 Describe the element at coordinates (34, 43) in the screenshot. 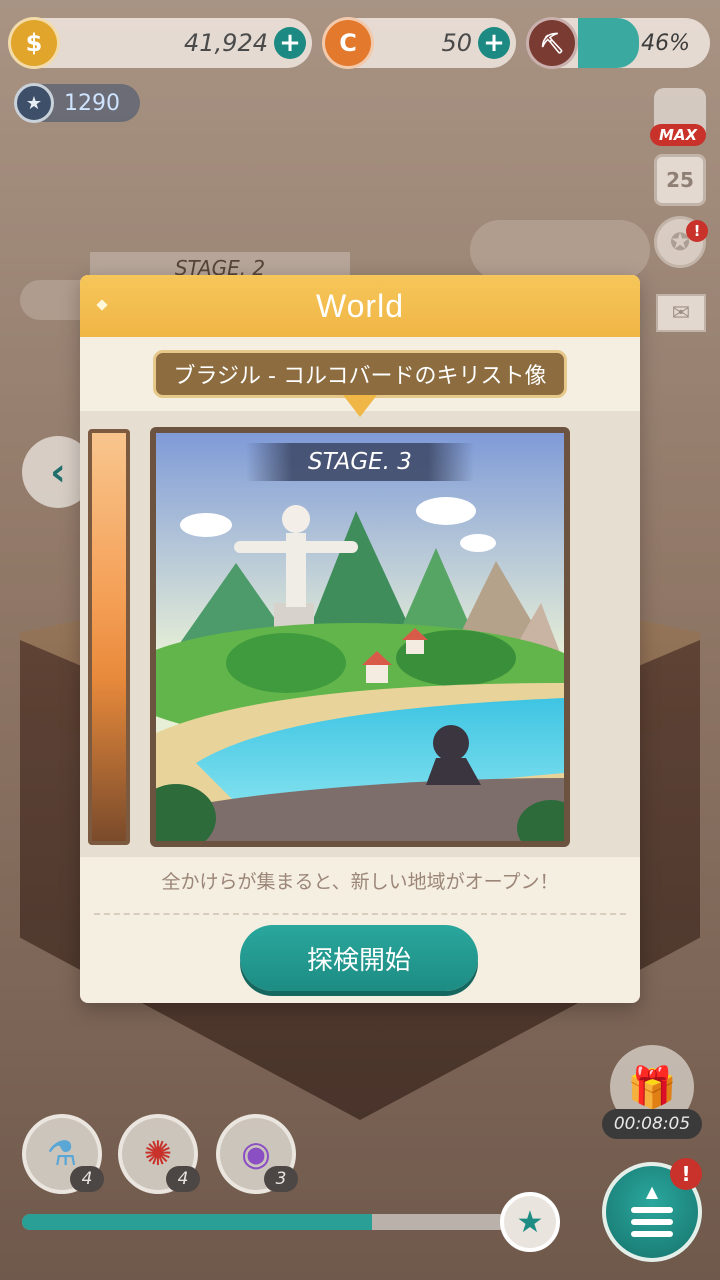

I see `gold-coin-icon: $` at that location.